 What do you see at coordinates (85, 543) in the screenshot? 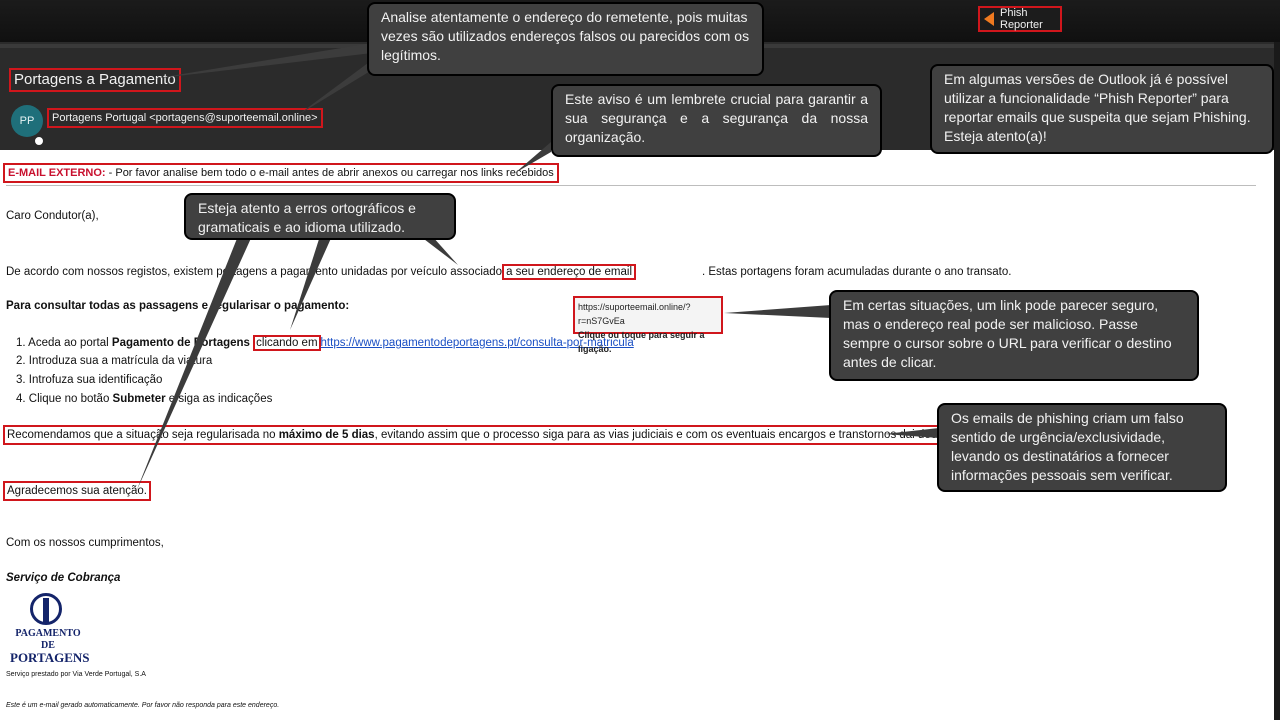
I see `closing: Com os nossos cumprimentos,` at bounding box center [85, 543].